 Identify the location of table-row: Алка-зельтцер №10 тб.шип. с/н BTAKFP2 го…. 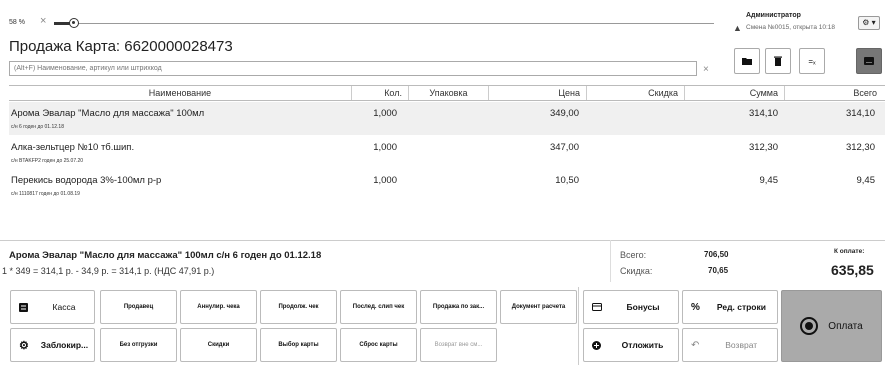
(447, 152).